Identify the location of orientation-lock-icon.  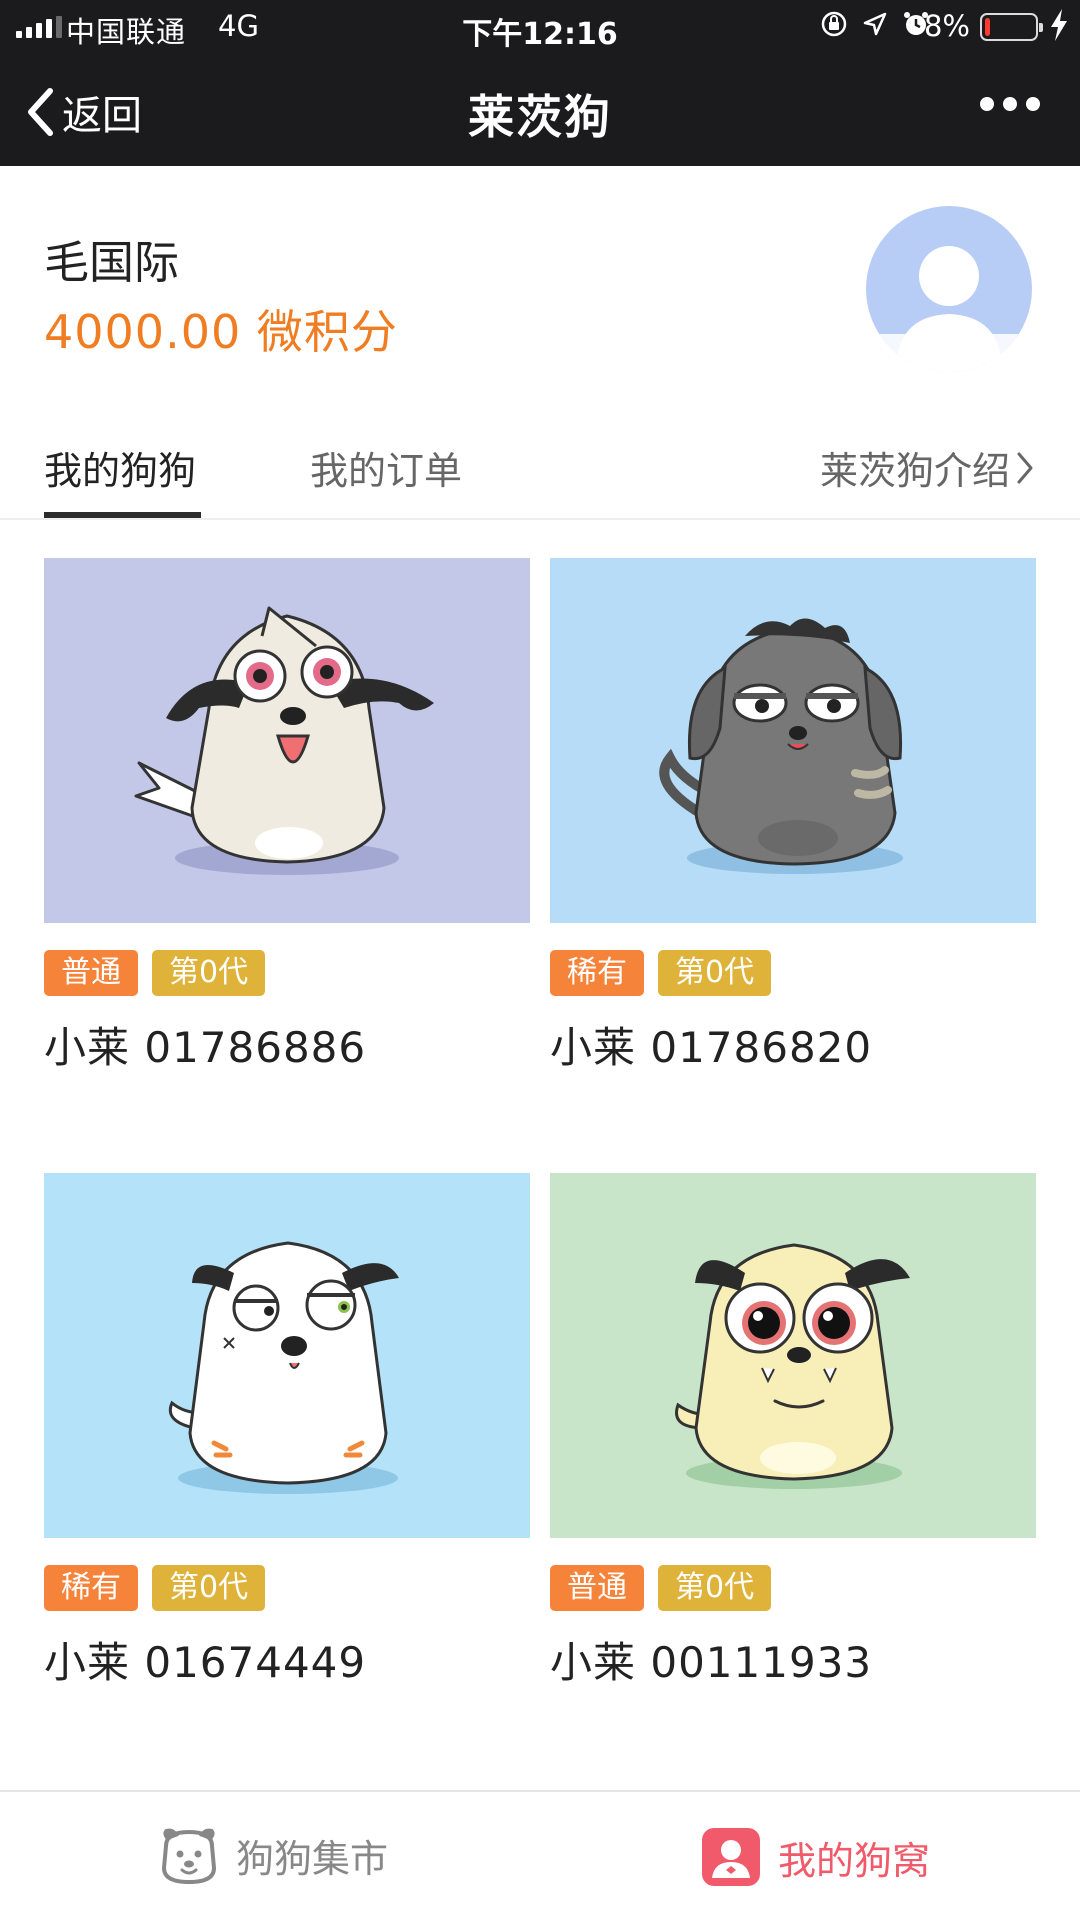
(834, 24).